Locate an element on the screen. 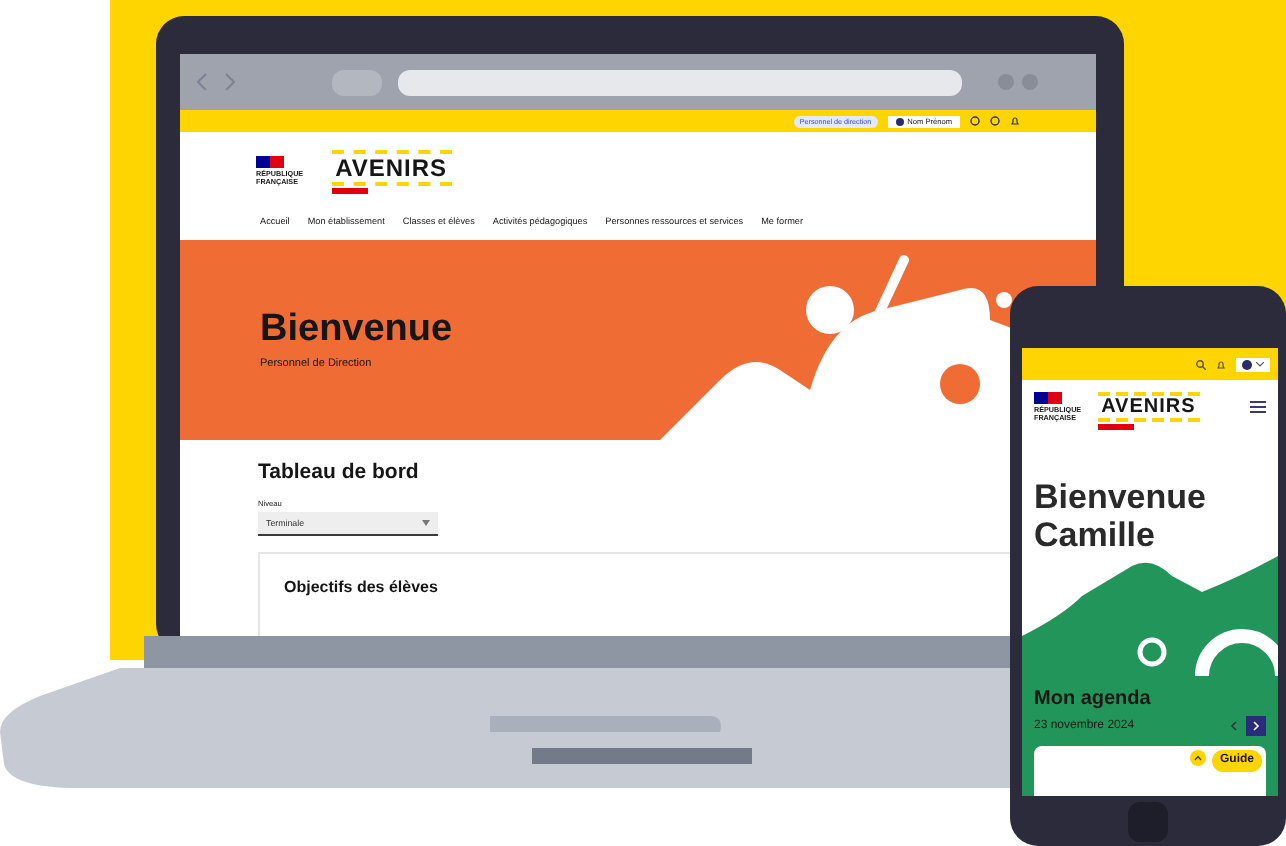  menu-icon is located at coordinates (1258, 407).